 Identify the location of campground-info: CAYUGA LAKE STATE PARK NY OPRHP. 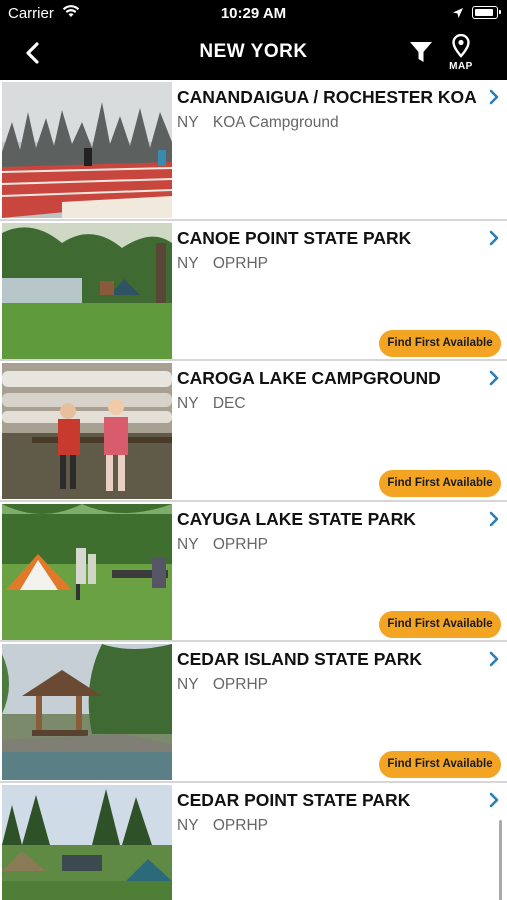
(327, 531).